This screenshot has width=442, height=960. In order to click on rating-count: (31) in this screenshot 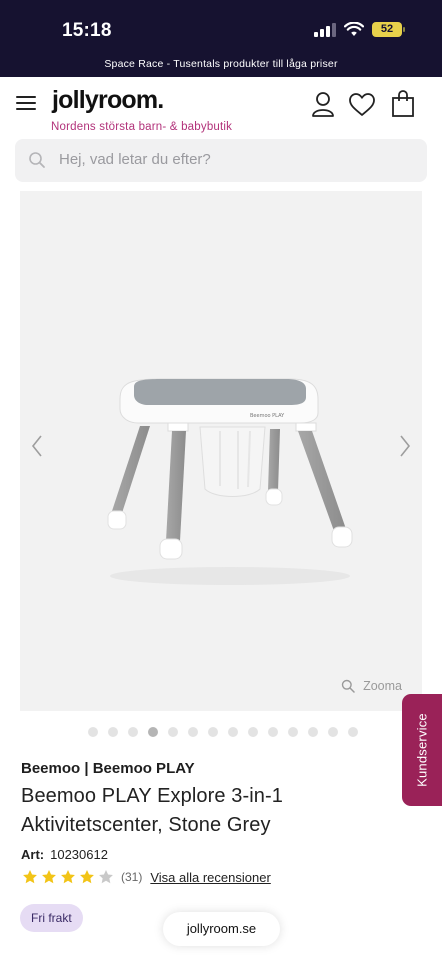, I will do `click(132, 877)`.